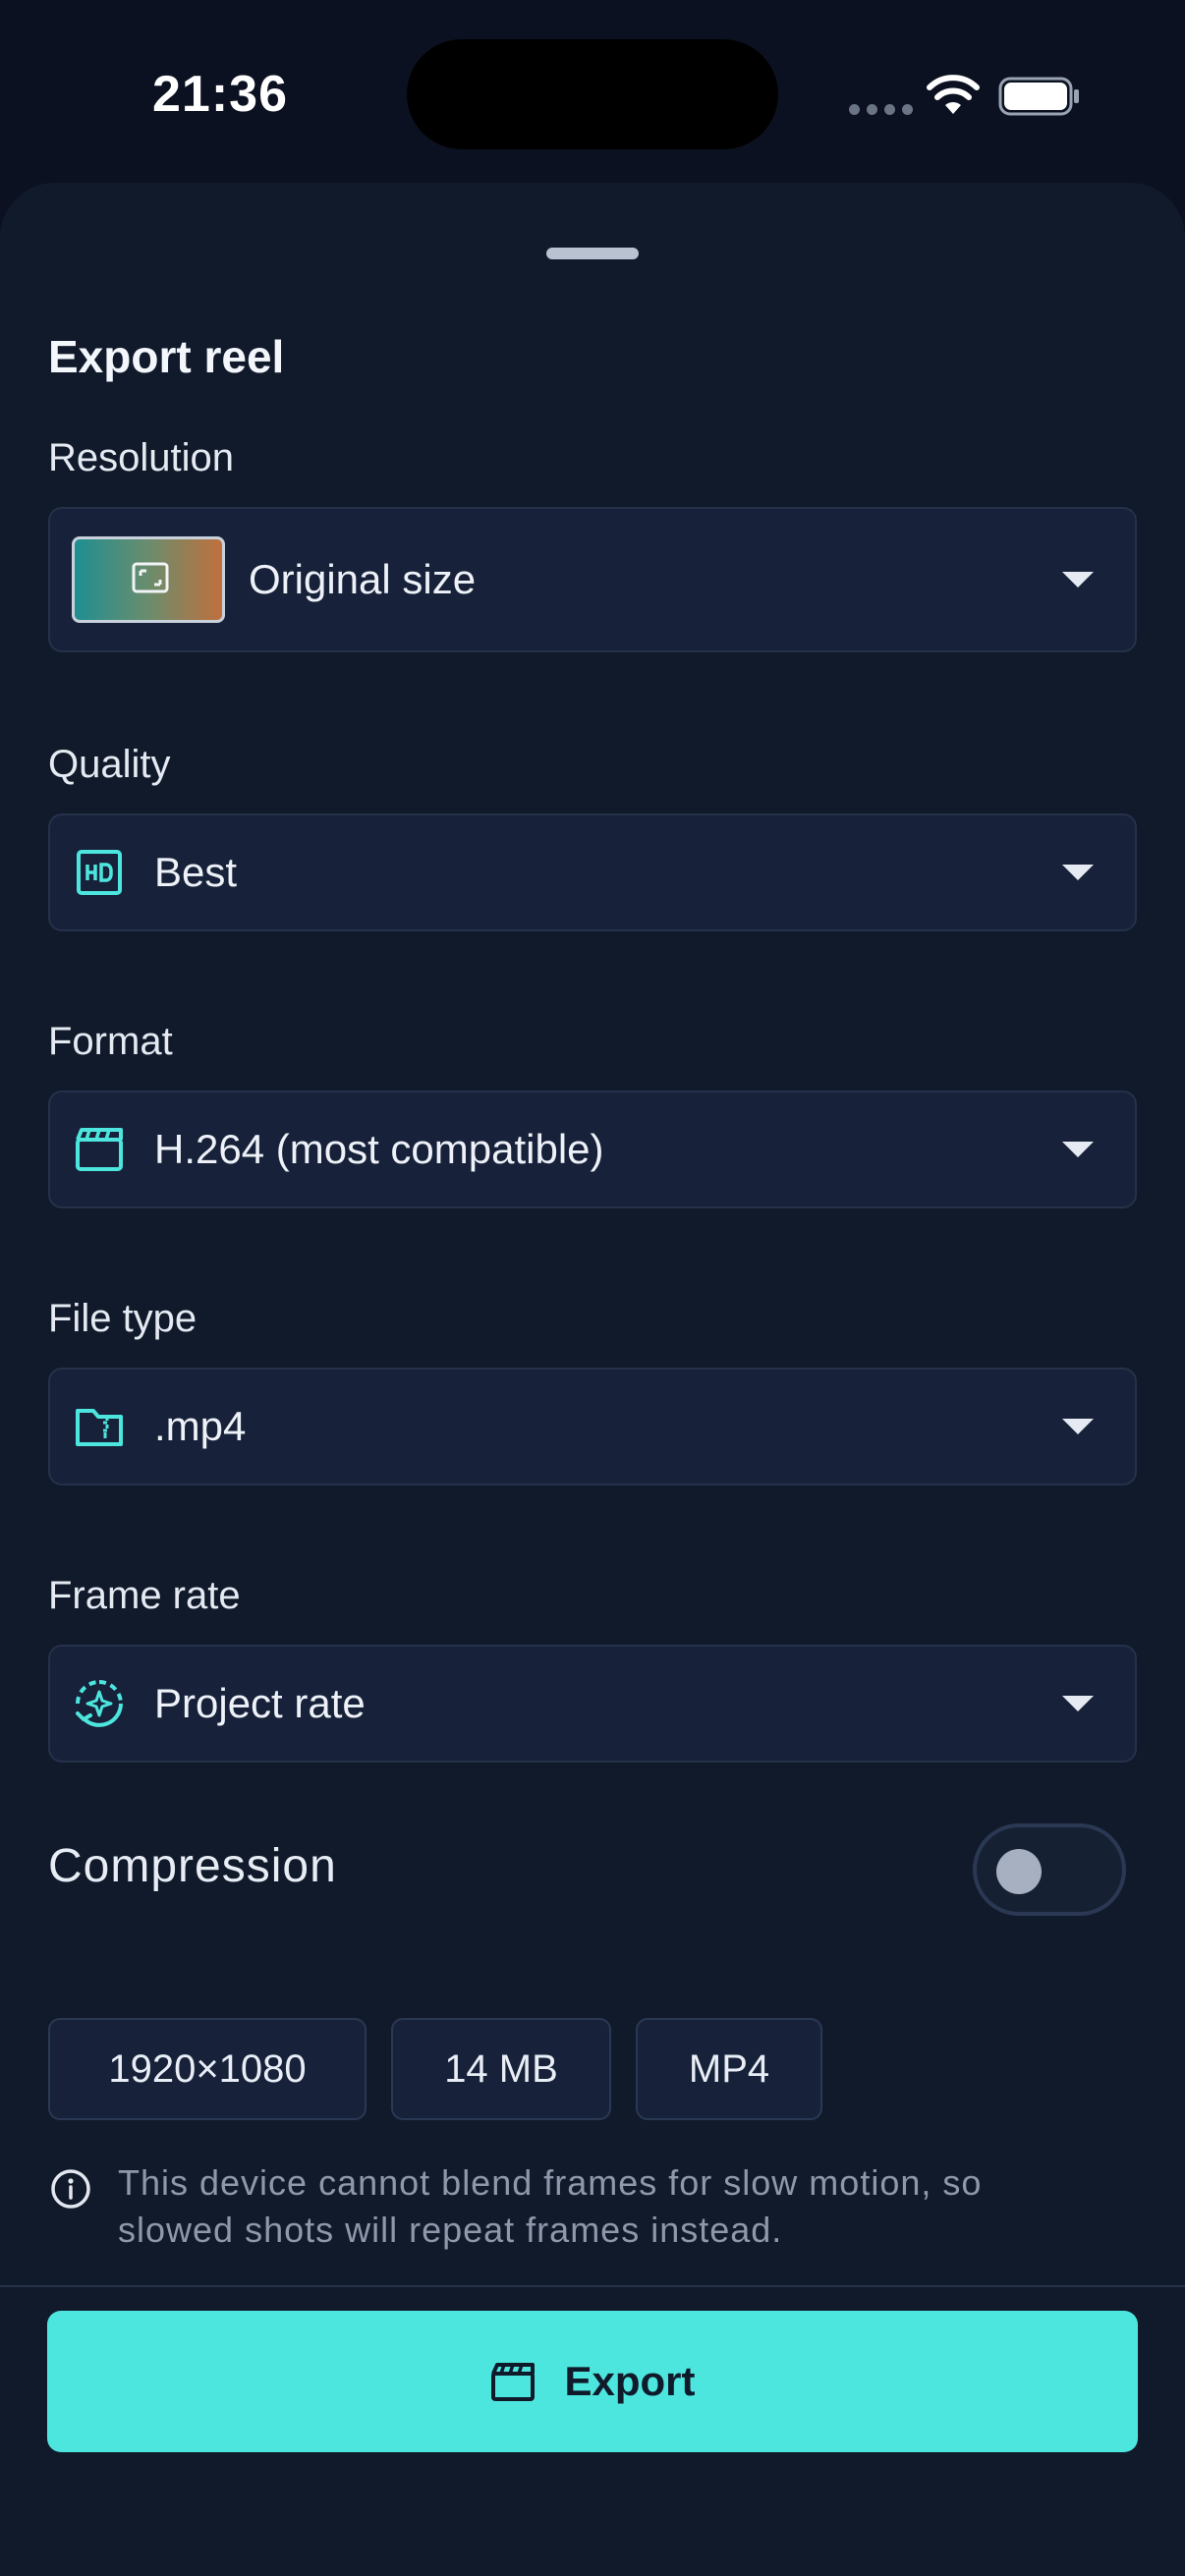  I want to click on resolution-label: Resolution, so click(141, 457).